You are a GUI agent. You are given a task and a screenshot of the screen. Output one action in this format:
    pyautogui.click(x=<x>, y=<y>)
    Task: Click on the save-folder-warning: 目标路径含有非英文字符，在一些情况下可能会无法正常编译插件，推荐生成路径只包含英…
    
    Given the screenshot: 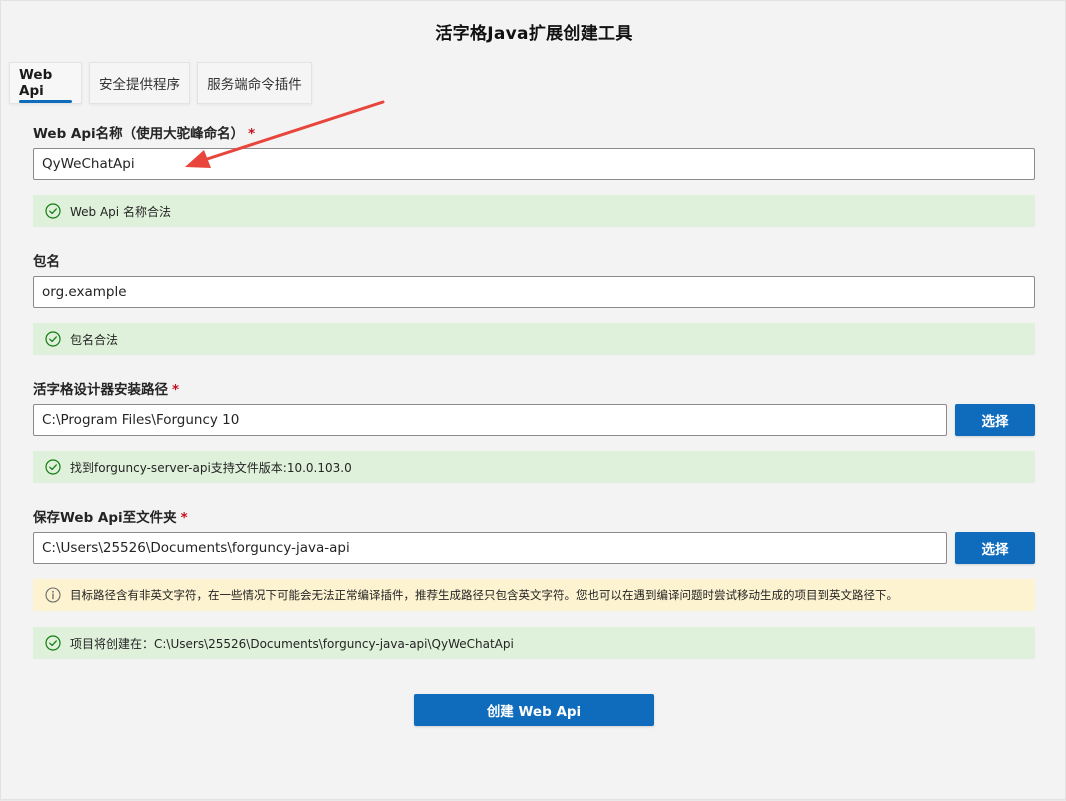 What is the action you would take?
    pyautogui.click(x=534, y=595)
    